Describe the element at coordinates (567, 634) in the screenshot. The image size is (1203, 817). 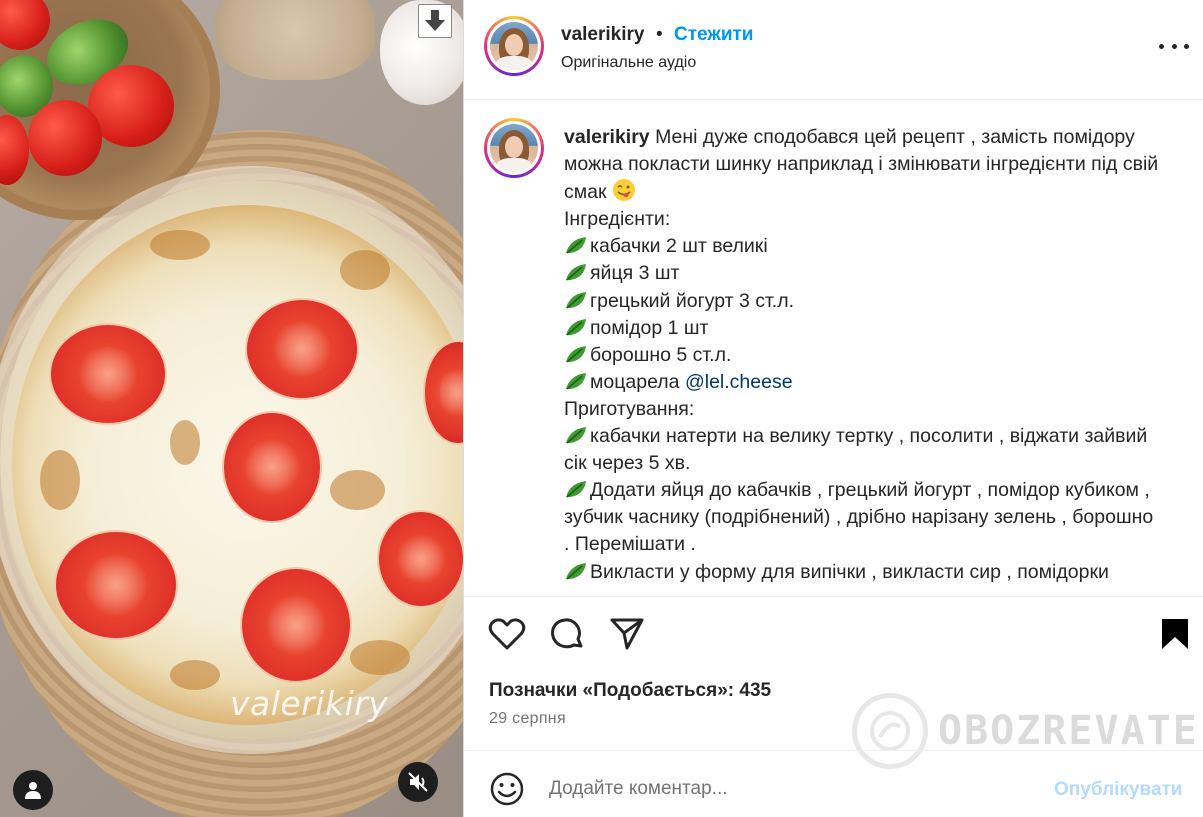
I see `comment-icon` at that location.